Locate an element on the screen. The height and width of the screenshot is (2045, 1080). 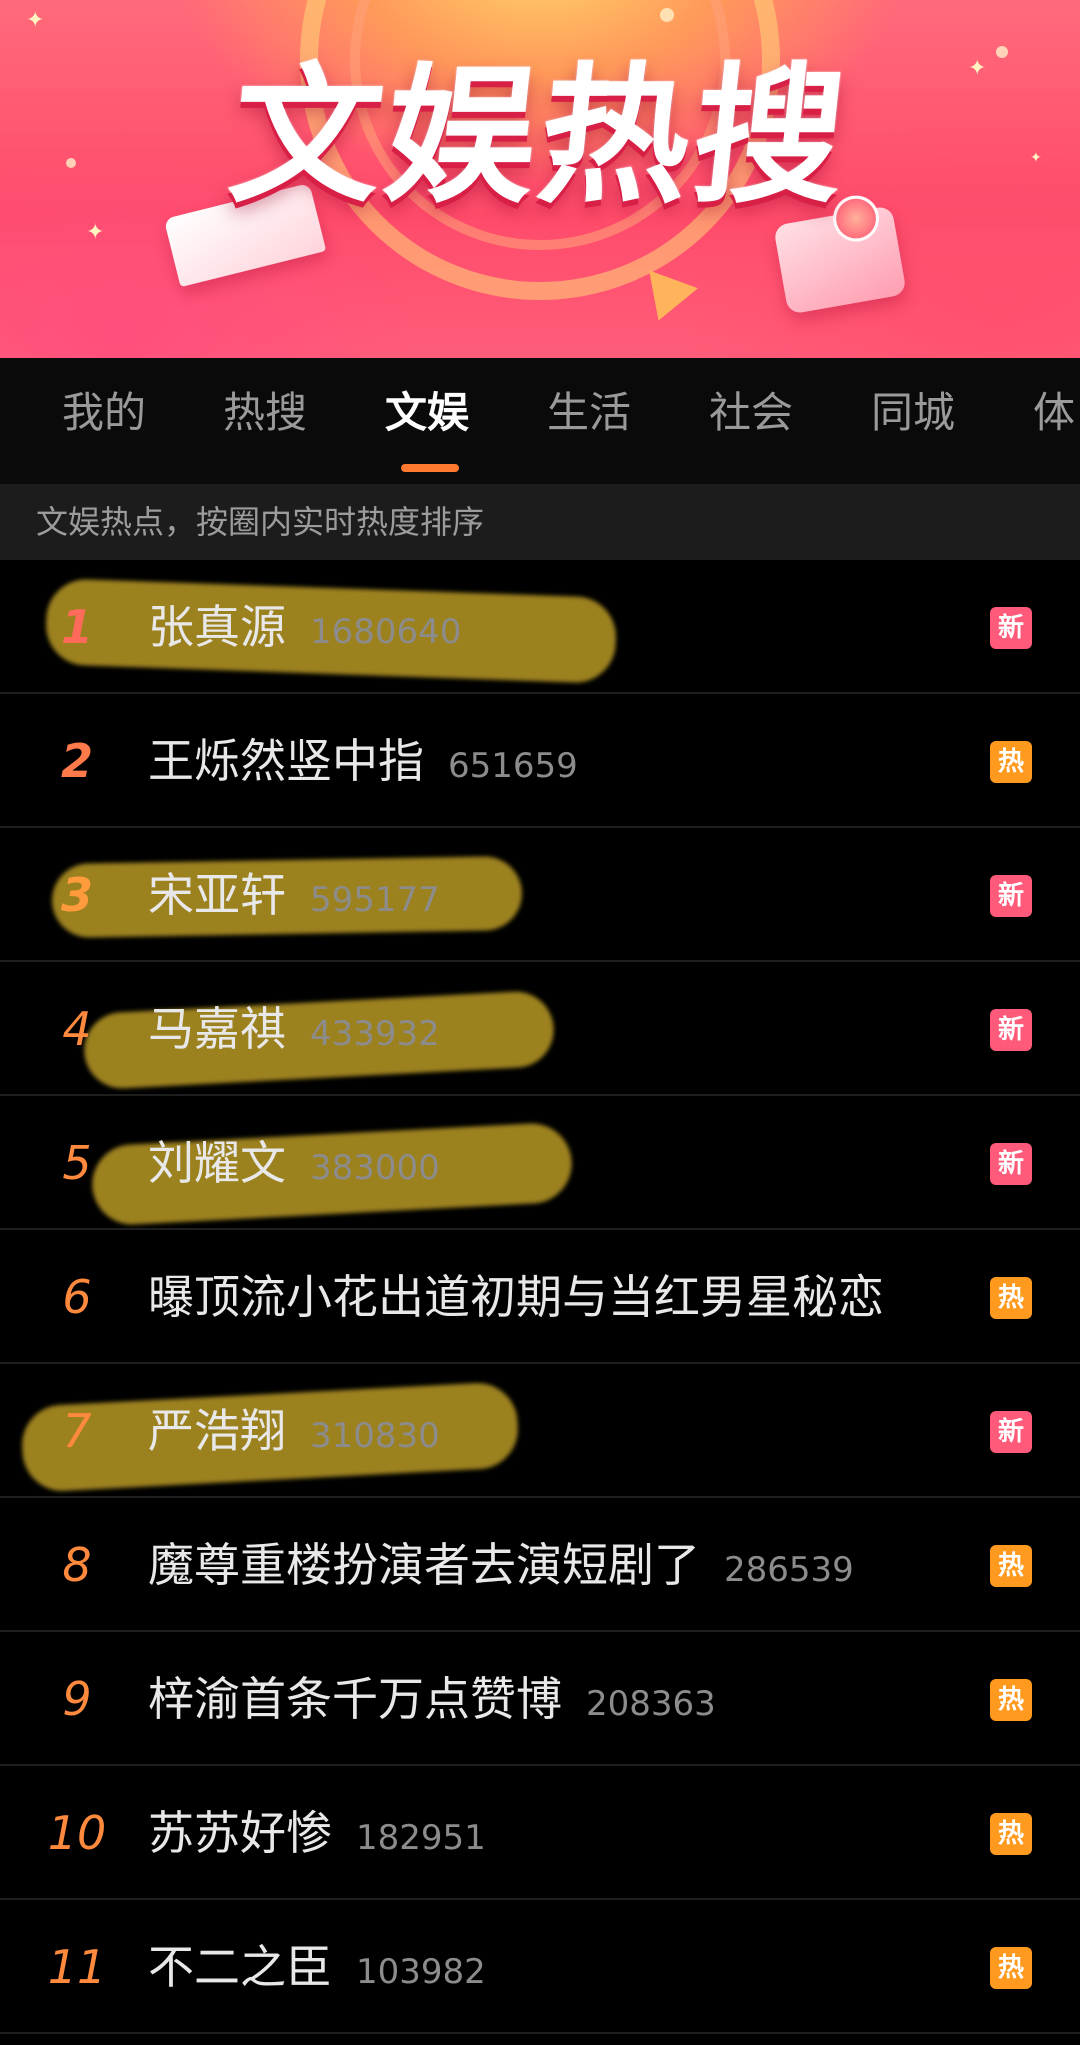
tab-mine: 我的 is located at coordinates (104, 413).